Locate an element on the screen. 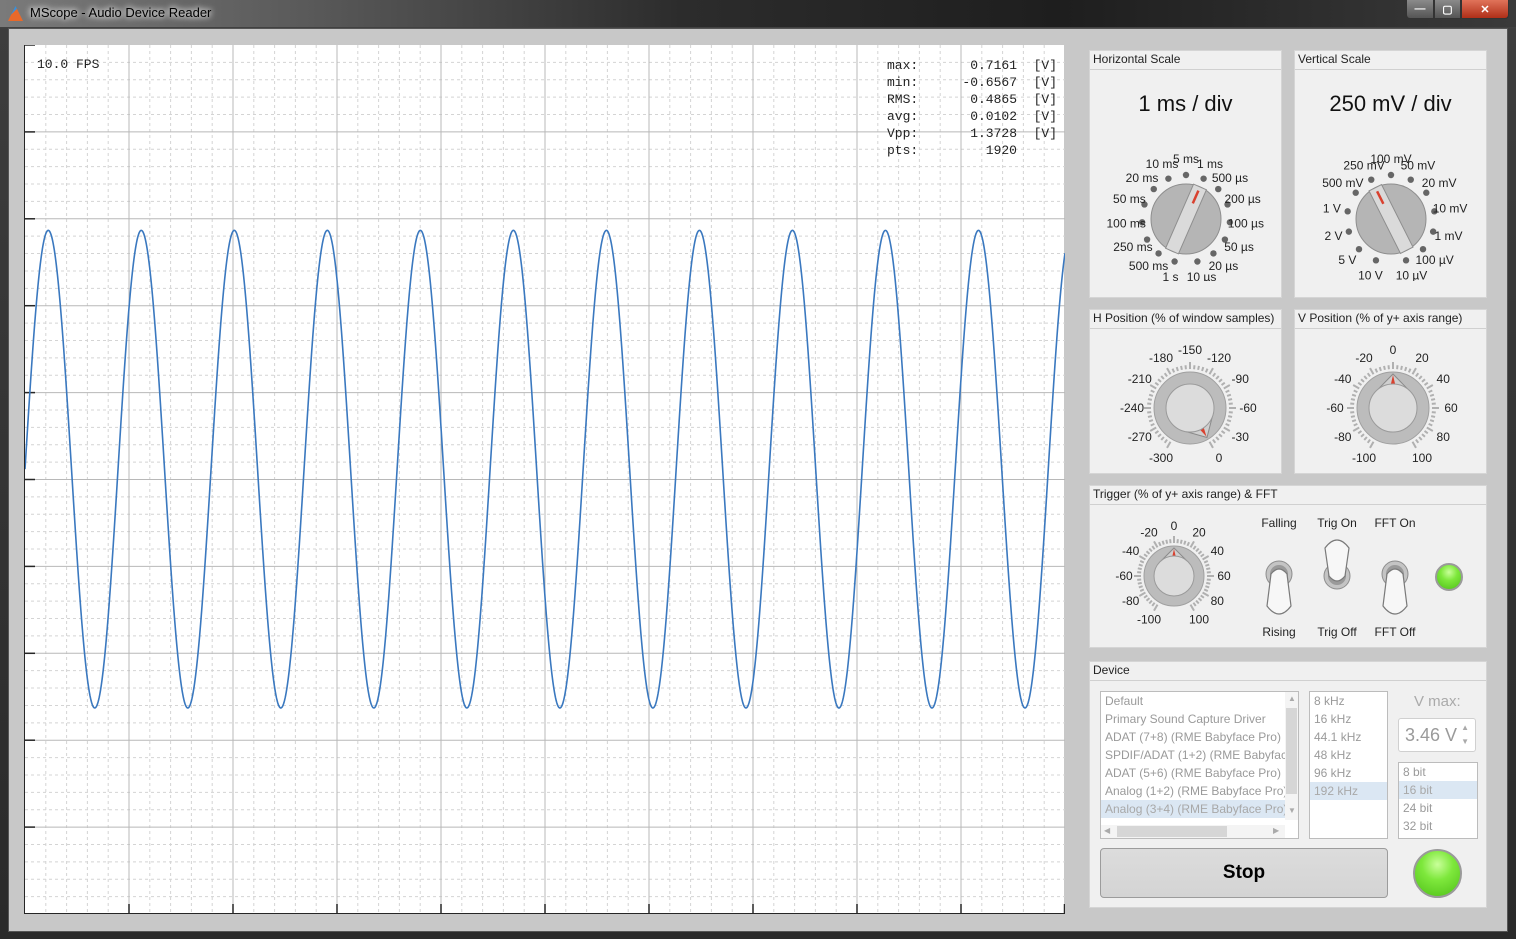 The width and height of the screenshot is (1516, 939). stop-button: Stop is located at coordinates (1244, 873).